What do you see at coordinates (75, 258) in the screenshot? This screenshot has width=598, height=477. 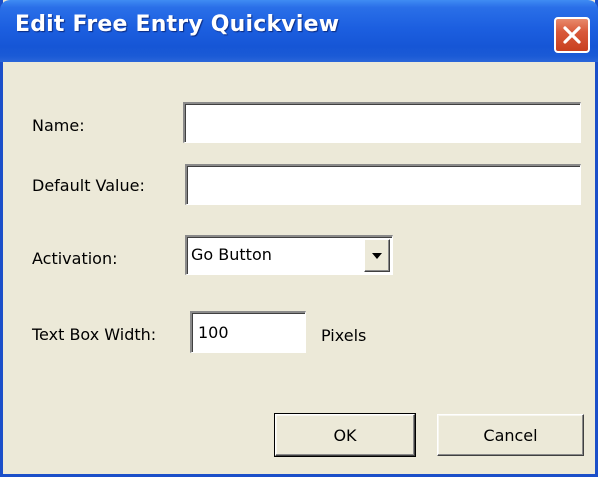 I see `activation-label: Activation:` at bounding box center [75, 258].